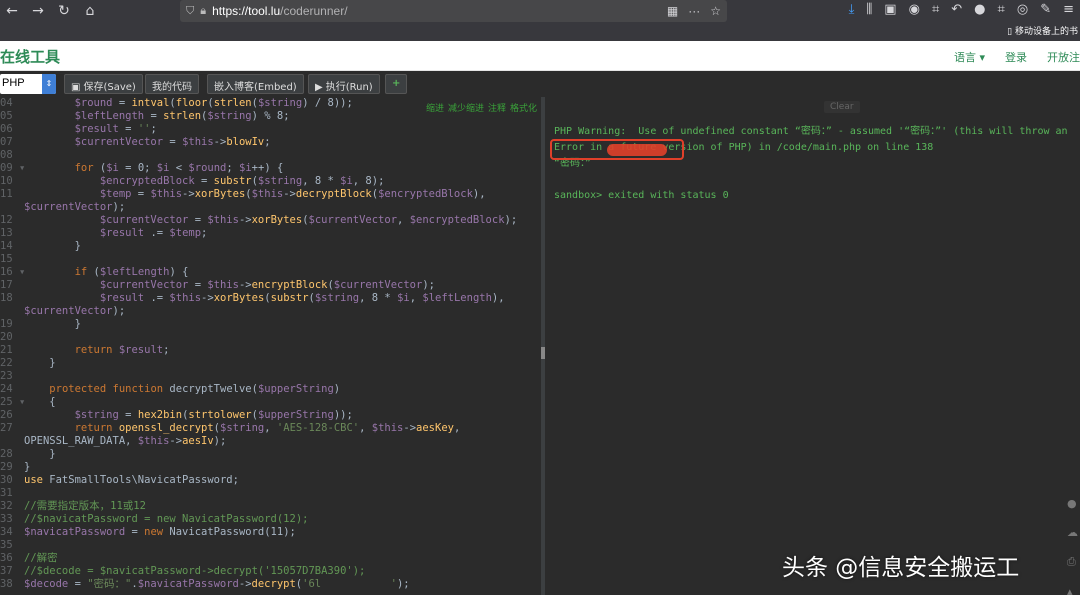 The image size is (1080, 595). Describe the element at coordinates (1045, 9) in the screenshot. I see `extension-icon: ✎` at that location.